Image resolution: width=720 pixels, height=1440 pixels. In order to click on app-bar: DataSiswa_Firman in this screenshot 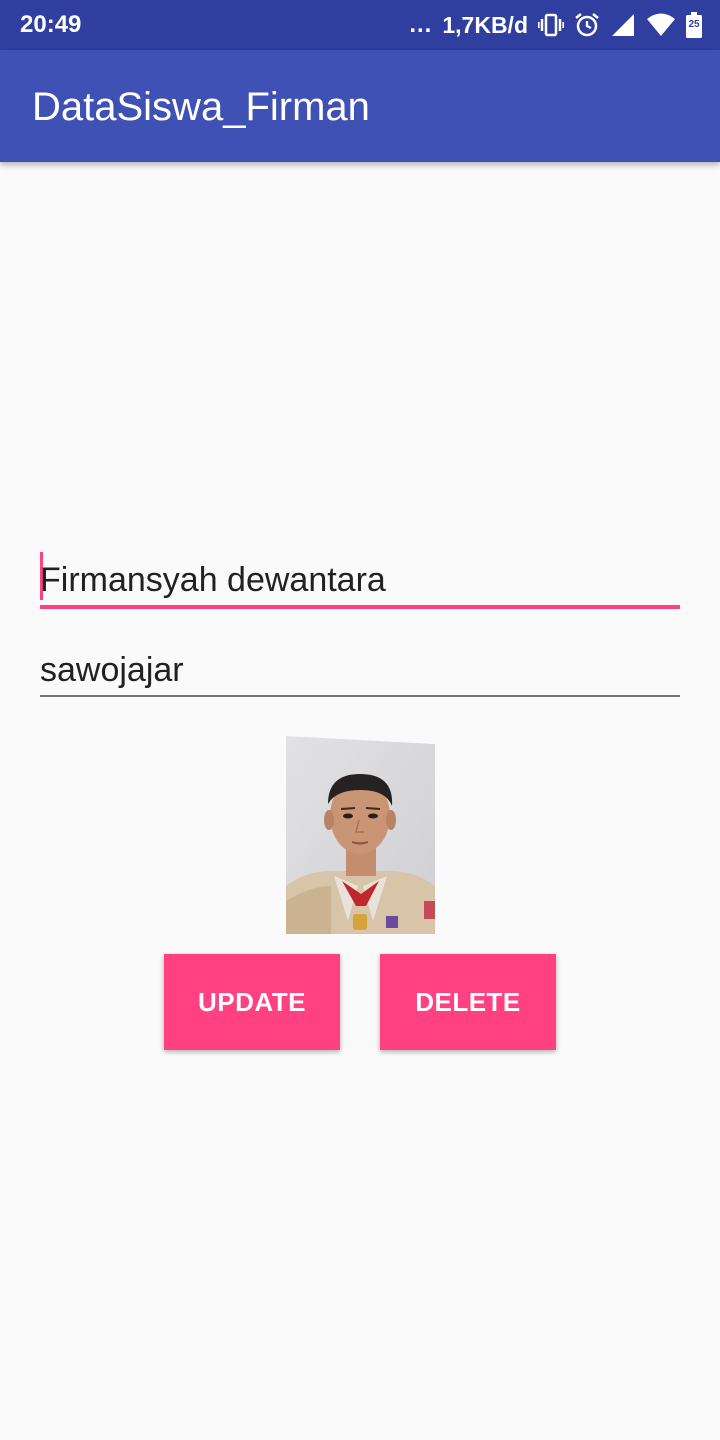, I will do `click(360, 106)`.